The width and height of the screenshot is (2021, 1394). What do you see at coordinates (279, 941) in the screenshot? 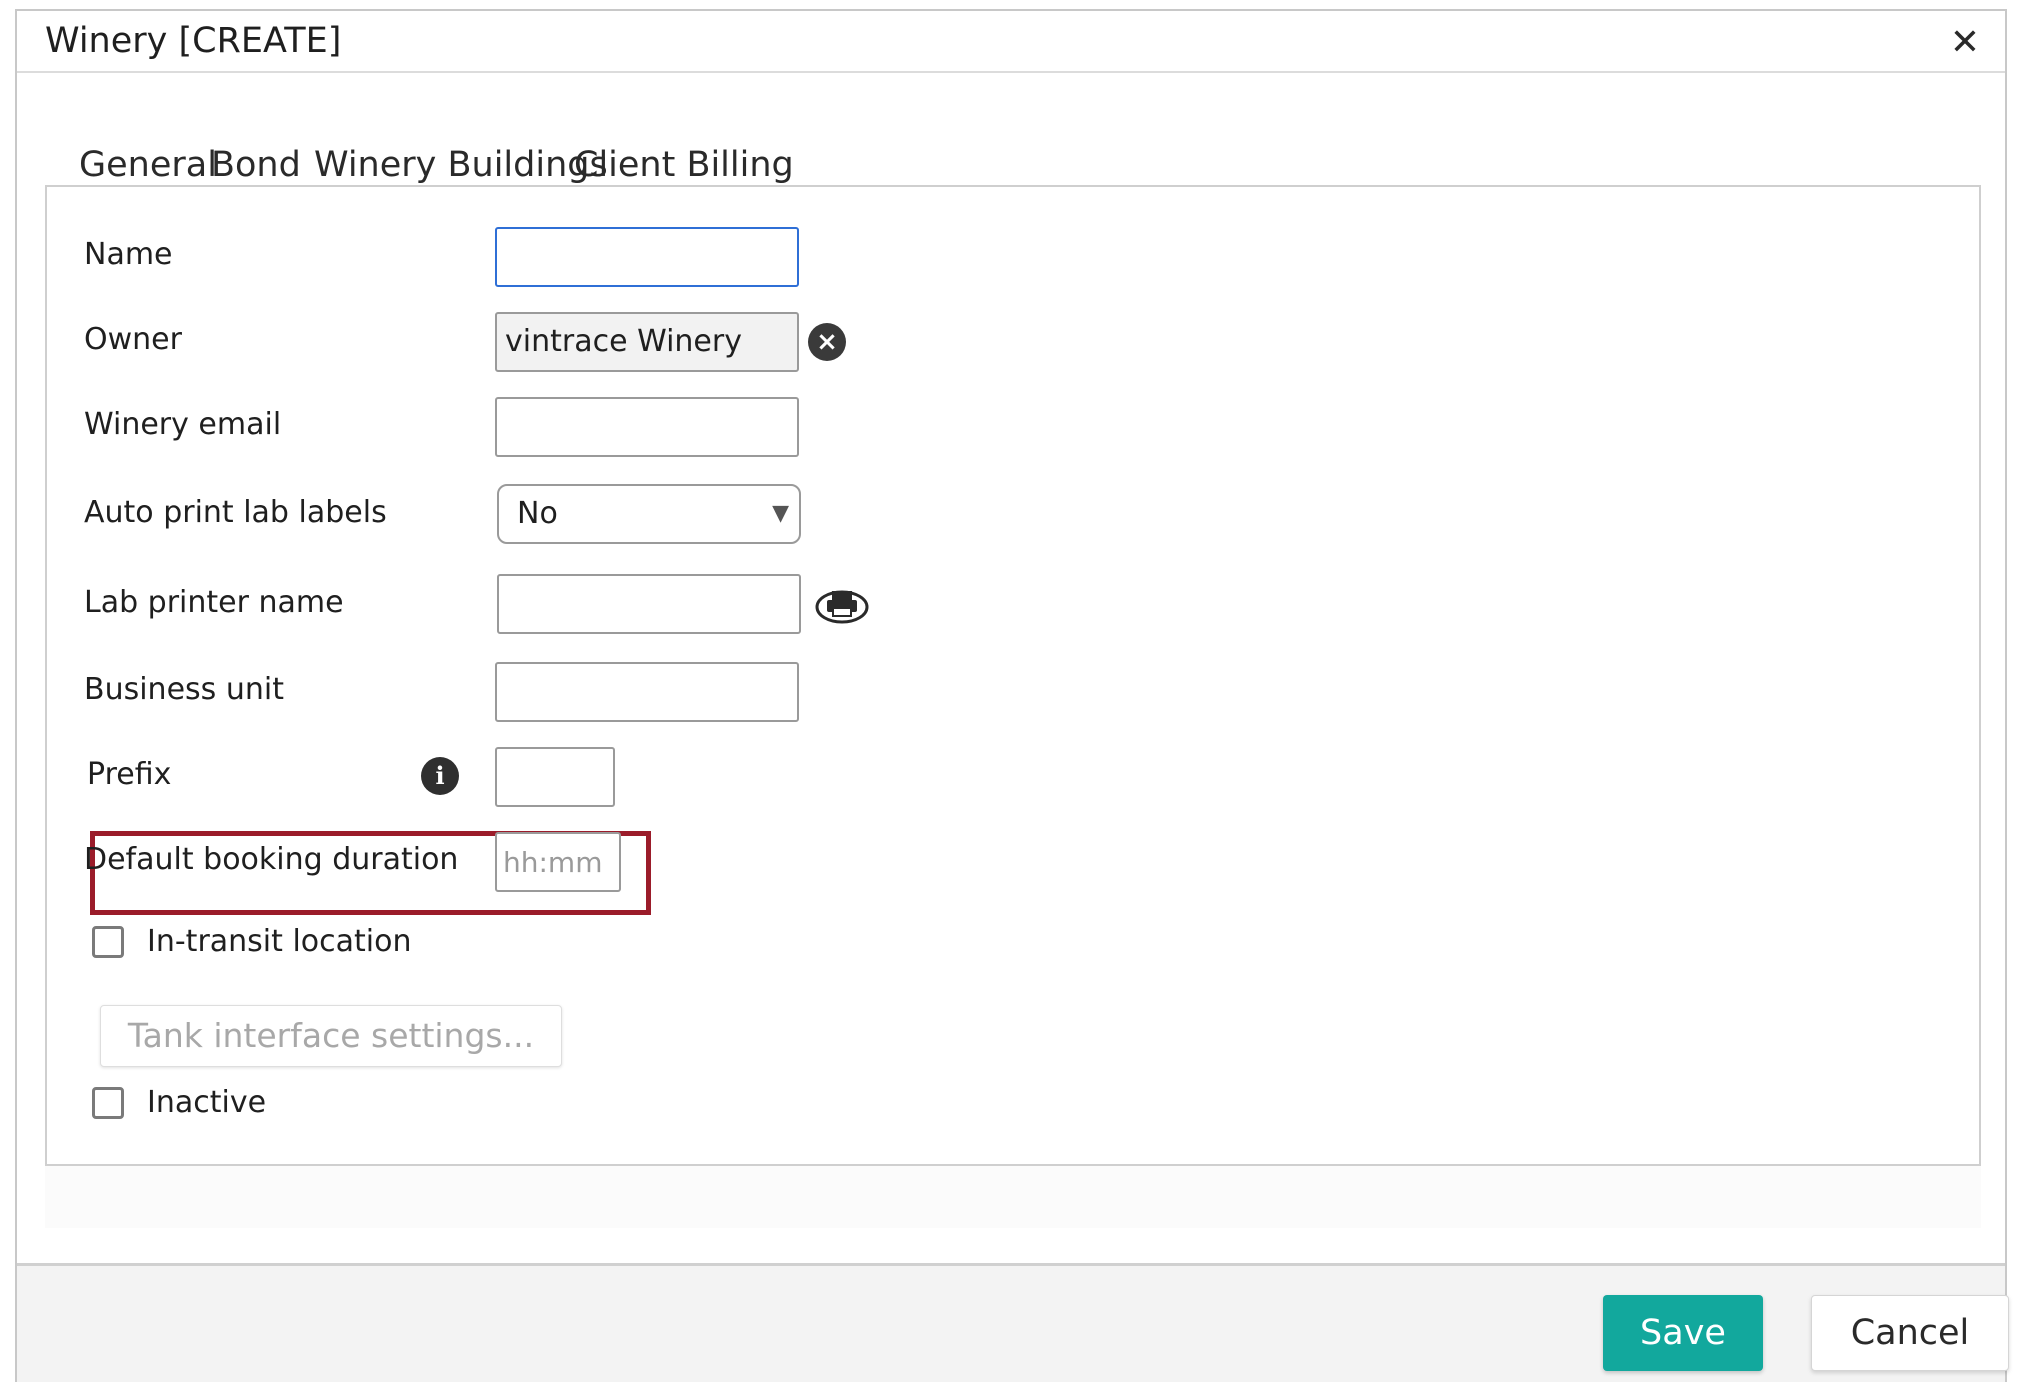
I see `in-transit-label: In-transit location` at bounding box center [279, 941].